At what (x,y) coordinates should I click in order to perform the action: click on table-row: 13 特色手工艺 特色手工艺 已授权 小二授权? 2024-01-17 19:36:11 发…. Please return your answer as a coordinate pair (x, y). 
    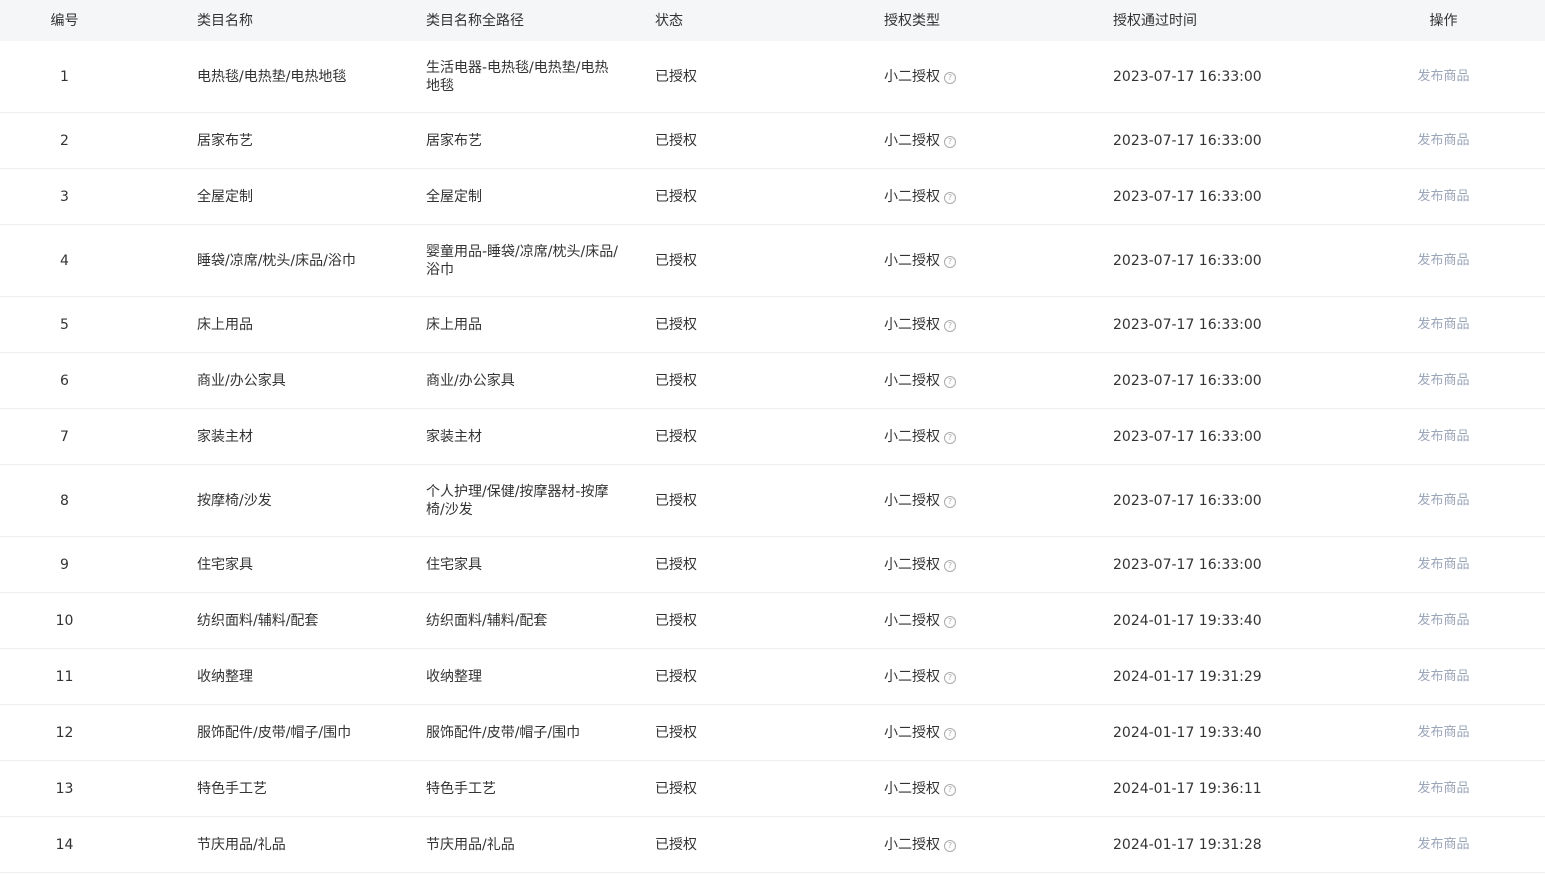
    Looking at the image, I should click on (772, 789).